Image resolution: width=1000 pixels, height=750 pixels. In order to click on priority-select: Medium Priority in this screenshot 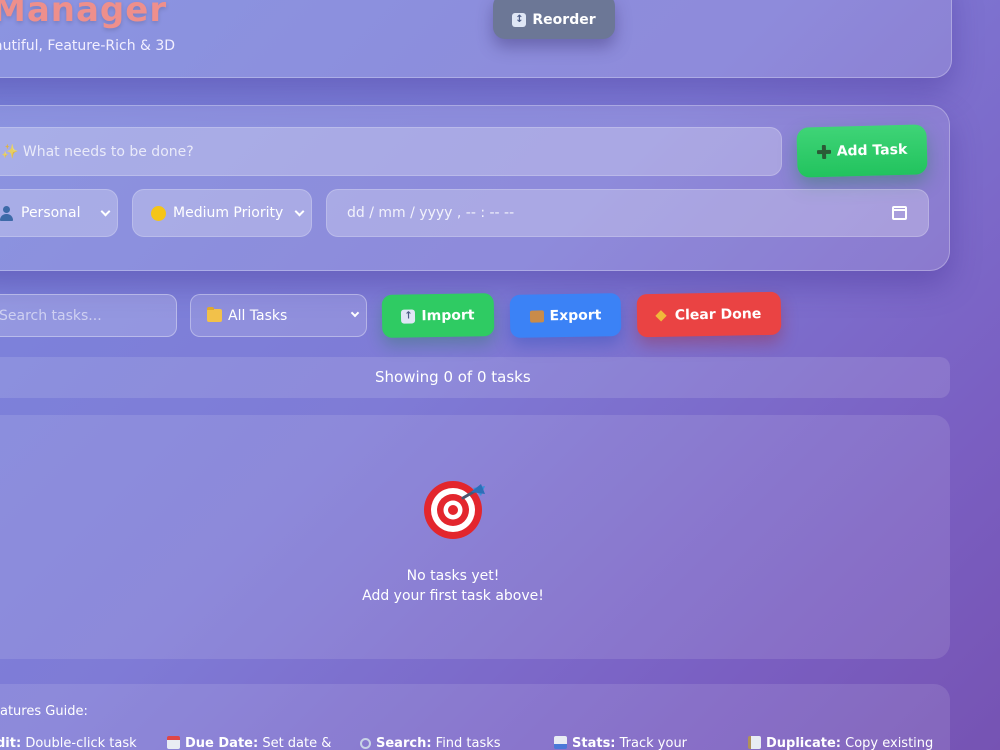, I will do `click(222, 213)`.